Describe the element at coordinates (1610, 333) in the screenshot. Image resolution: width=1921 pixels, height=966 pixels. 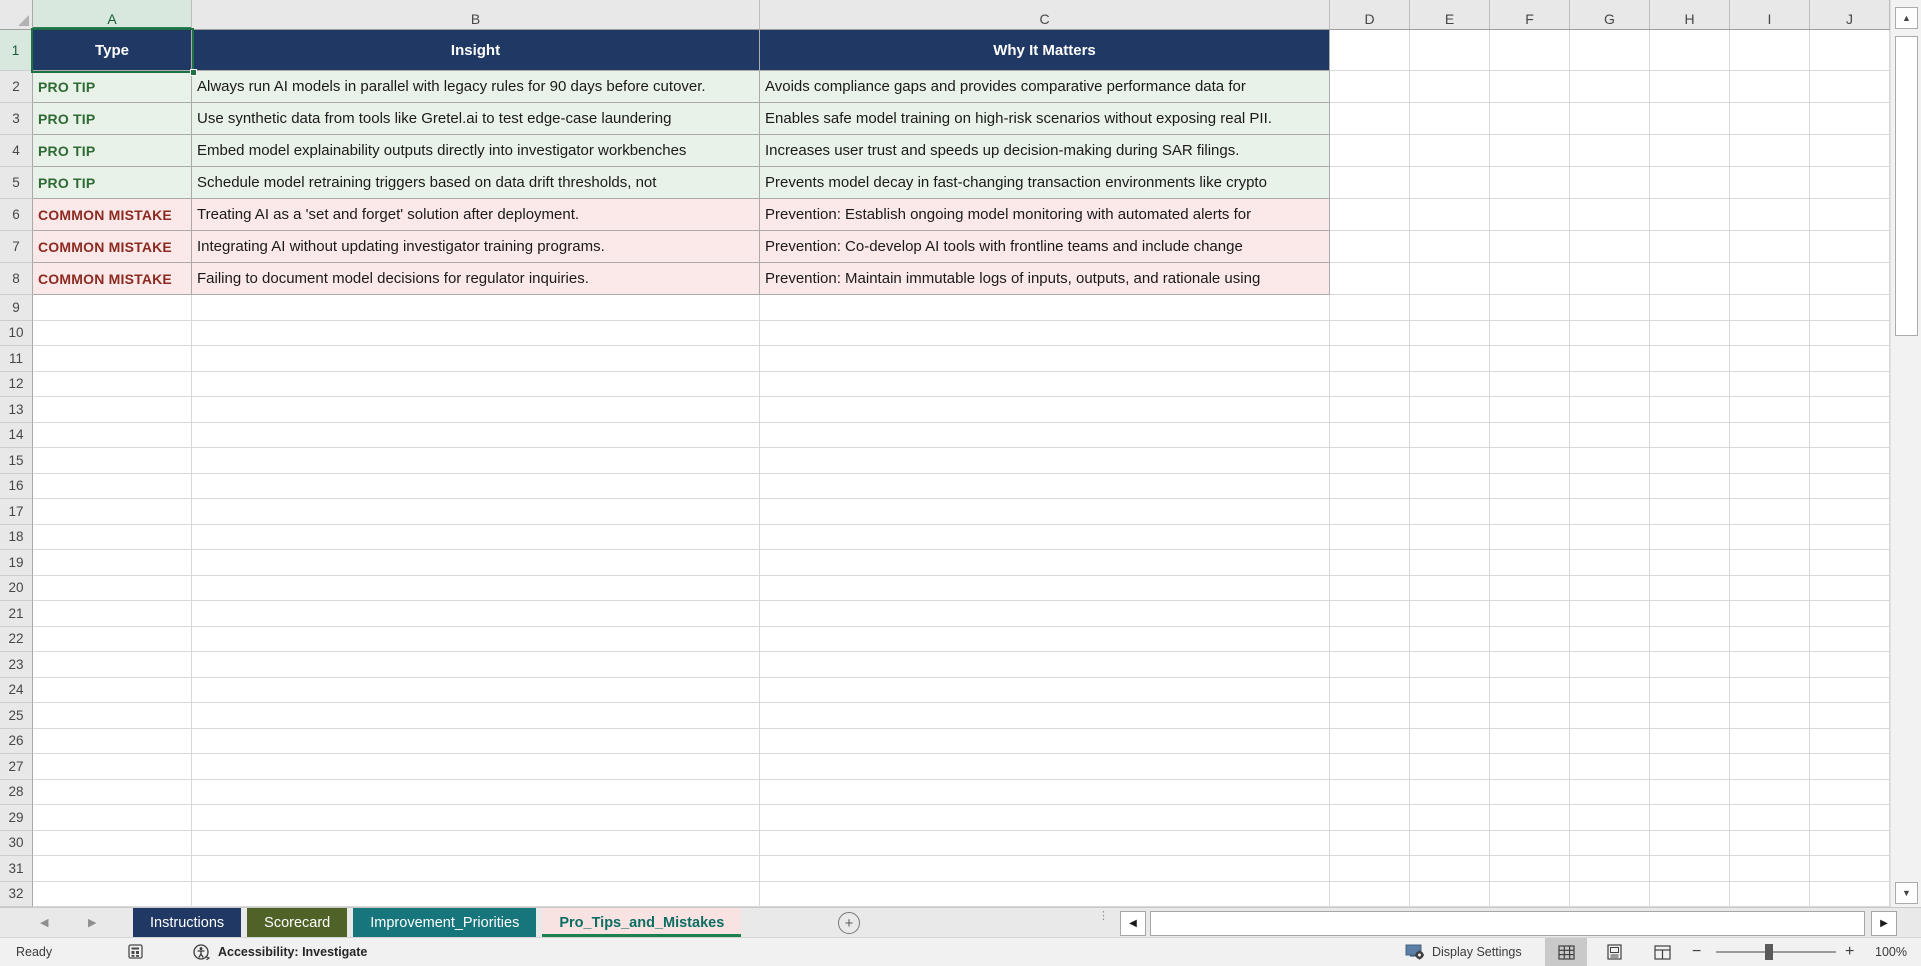
I see `cell-G10` at that location.